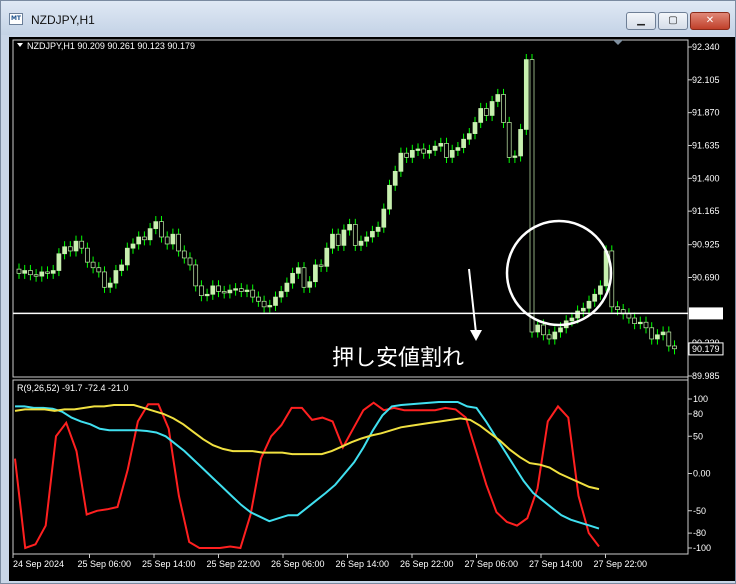 The image size is (736, 584). What do you see at coordinates (63, 20) in the screenshot?
I see `window-title: NZDJPY,H1` at bounding box center [63, 20].